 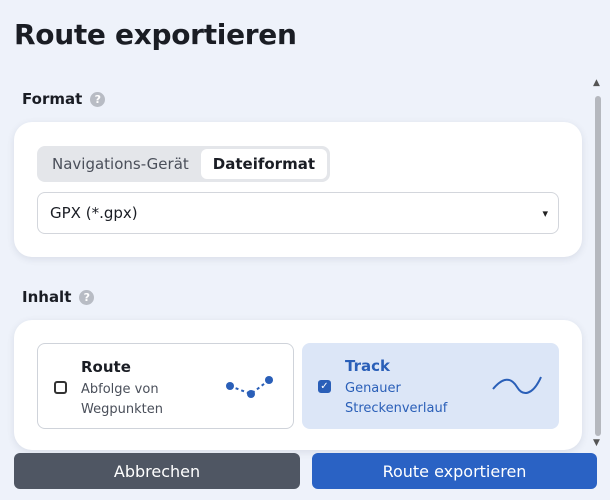 I want to click on track-checkbox: ✓, so click(x=324, y=386).